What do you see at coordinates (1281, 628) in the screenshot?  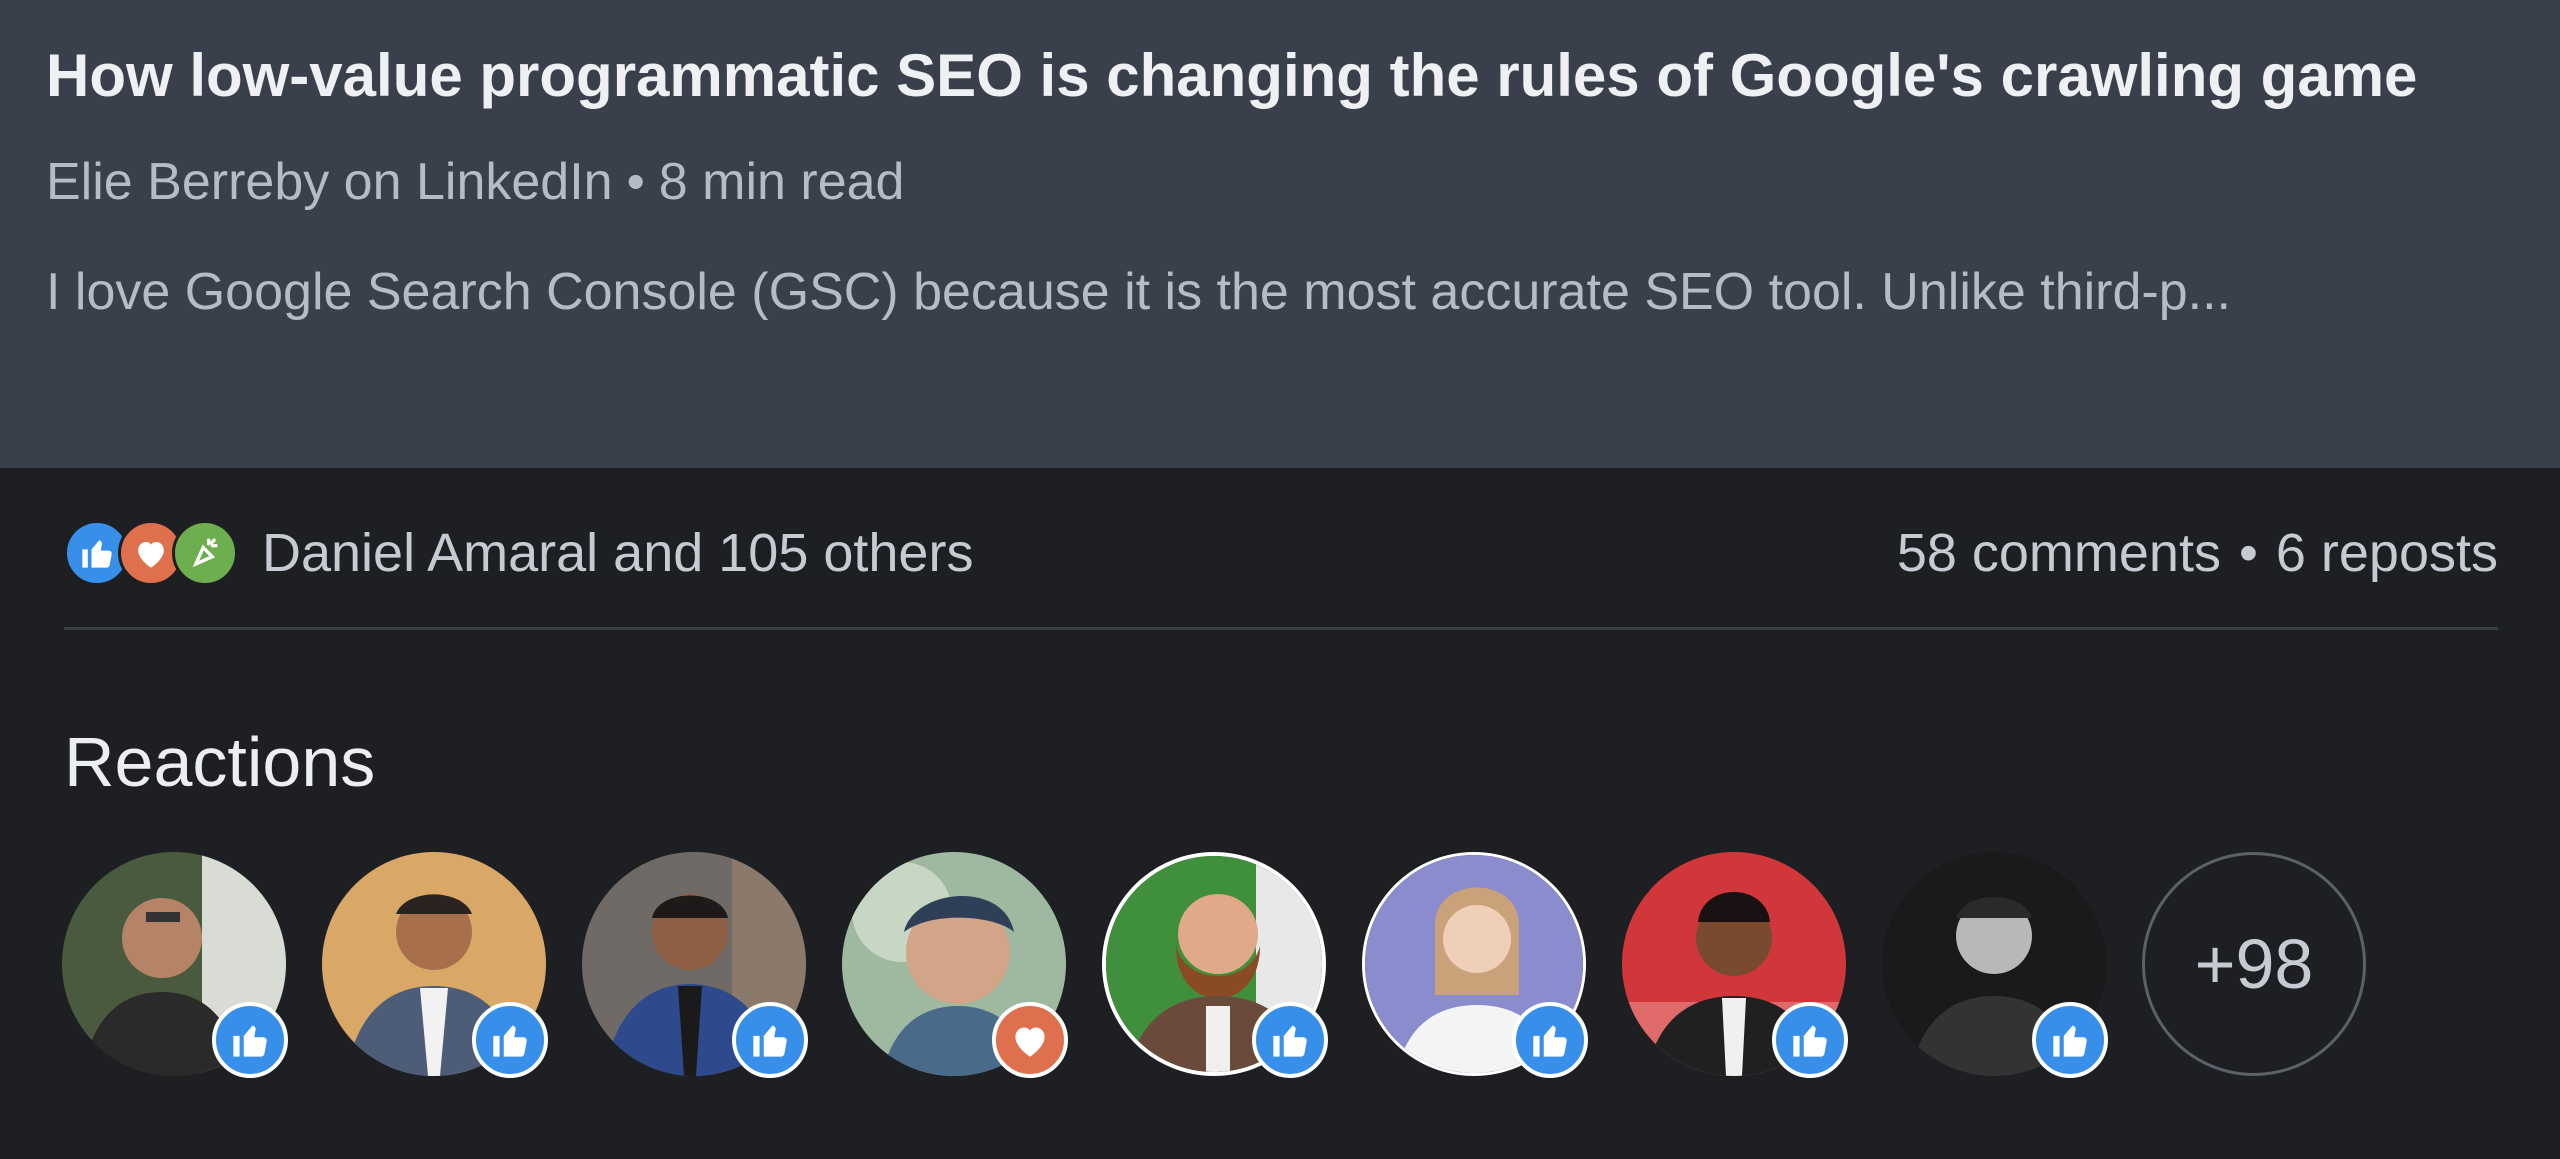 I see `section-divider` at bounding box center [1281, 628].